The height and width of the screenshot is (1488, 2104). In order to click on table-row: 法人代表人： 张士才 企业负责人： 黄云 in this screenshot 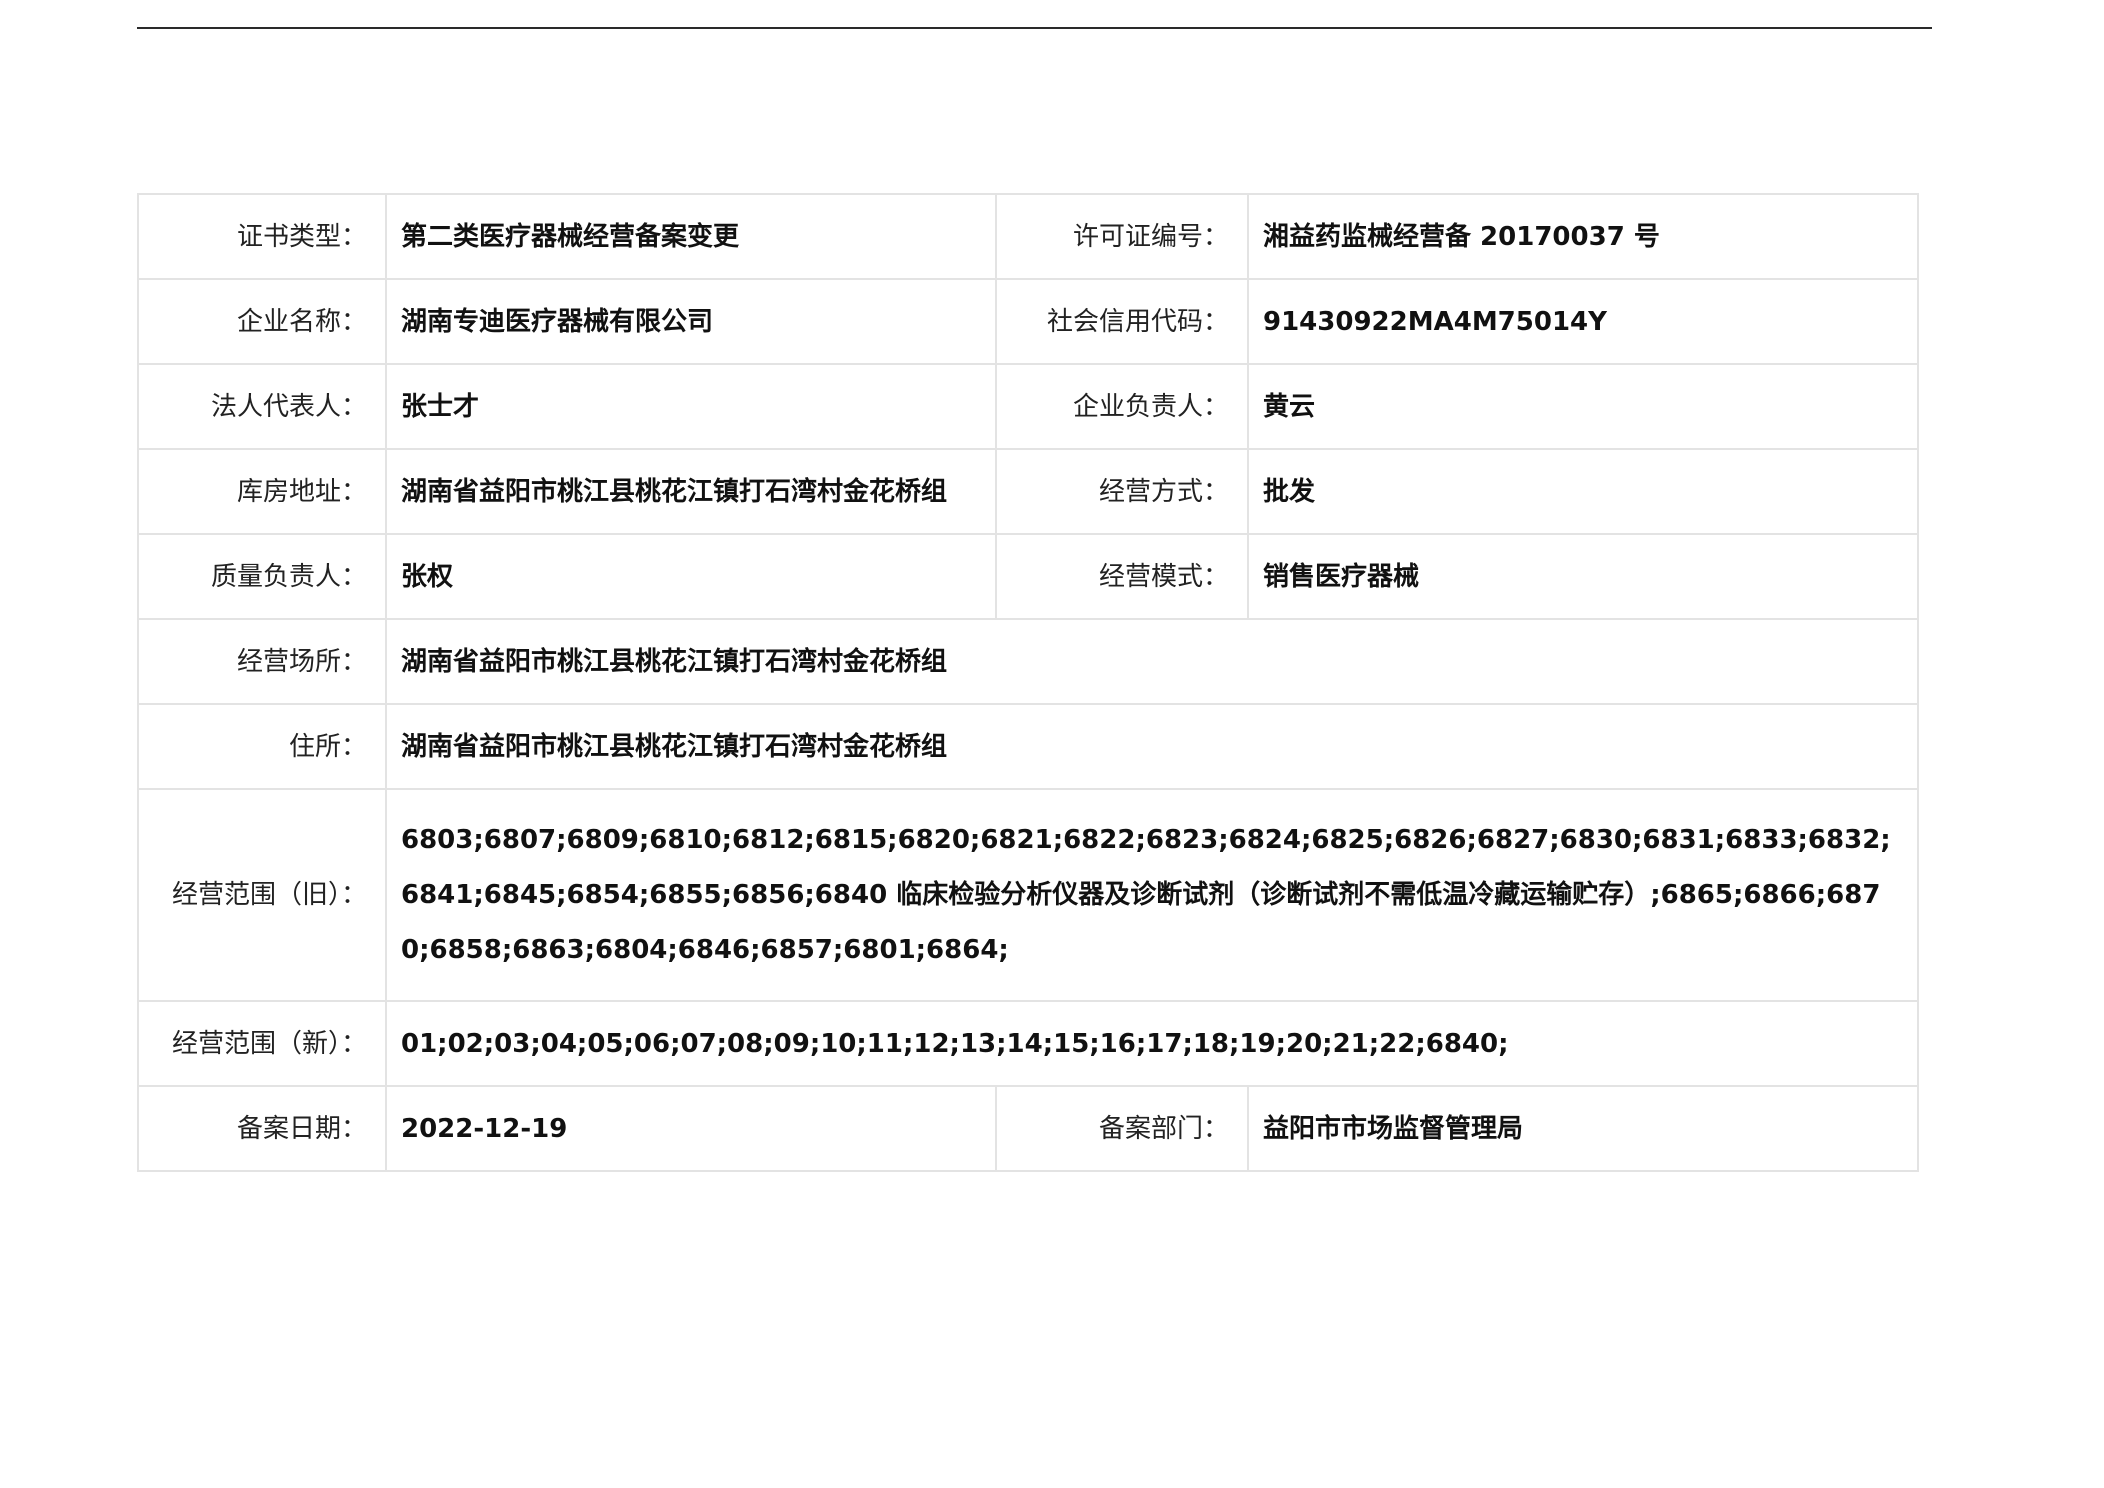, I will do `click(1028, 406)`.